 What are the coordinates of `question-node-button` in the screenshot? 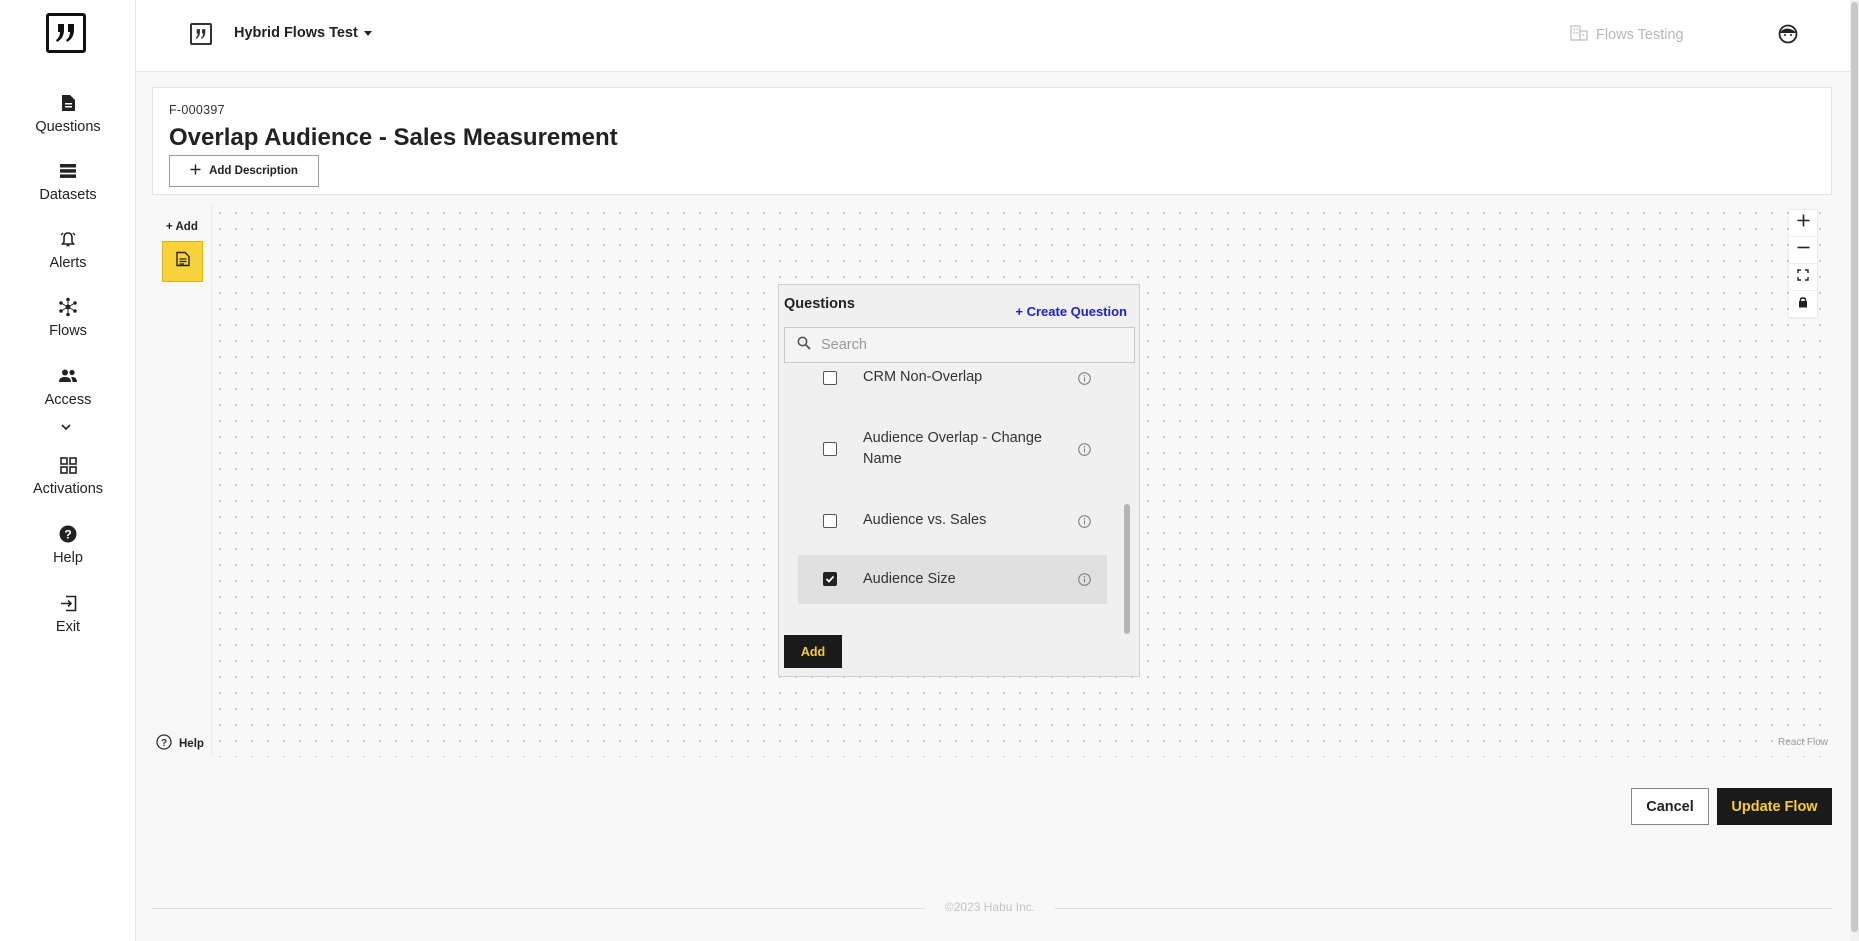 It's located at (182, 261).